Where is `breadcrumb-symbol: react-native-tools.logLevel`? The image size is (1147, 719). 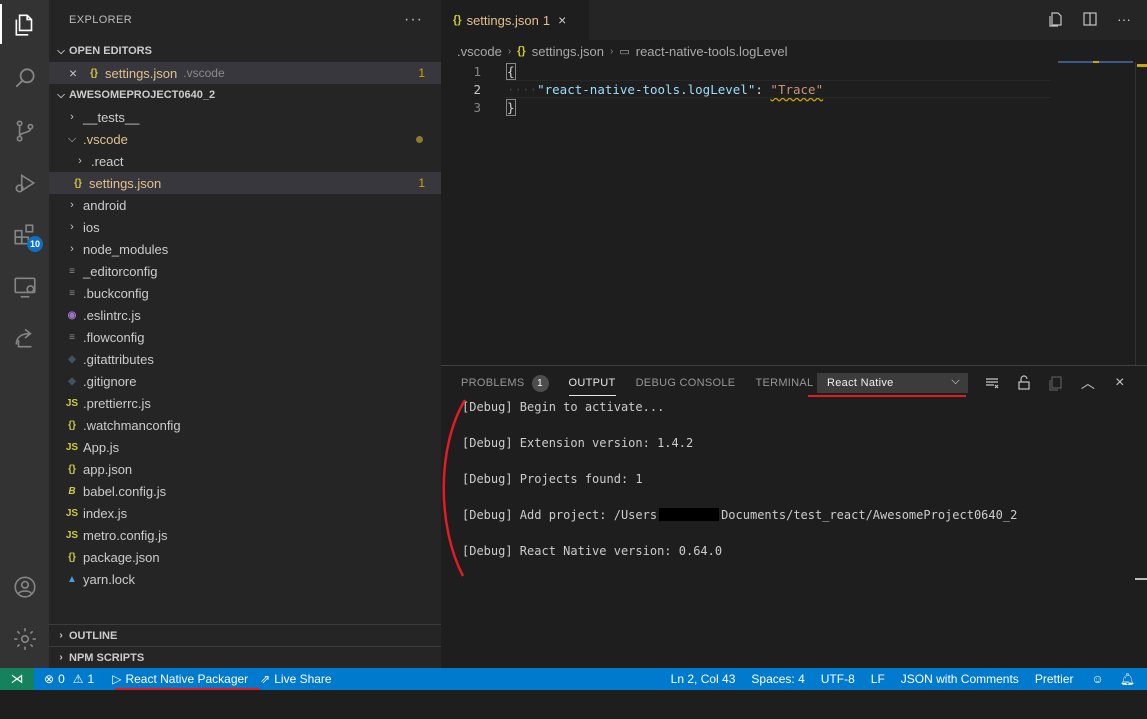
breadcrumb-symbol: react-native-tools.logLevel is located at coordinates (712, 51).